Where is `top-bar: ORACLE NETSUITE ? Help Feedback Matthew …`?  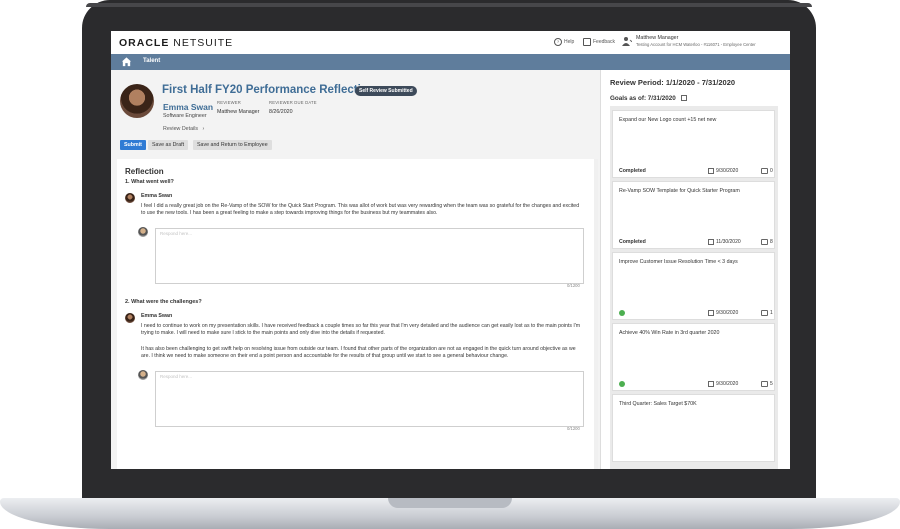 top-bar: ORACLE NETSUITE ? Help Feedback Matthew … is located at coordinates (450, 43).